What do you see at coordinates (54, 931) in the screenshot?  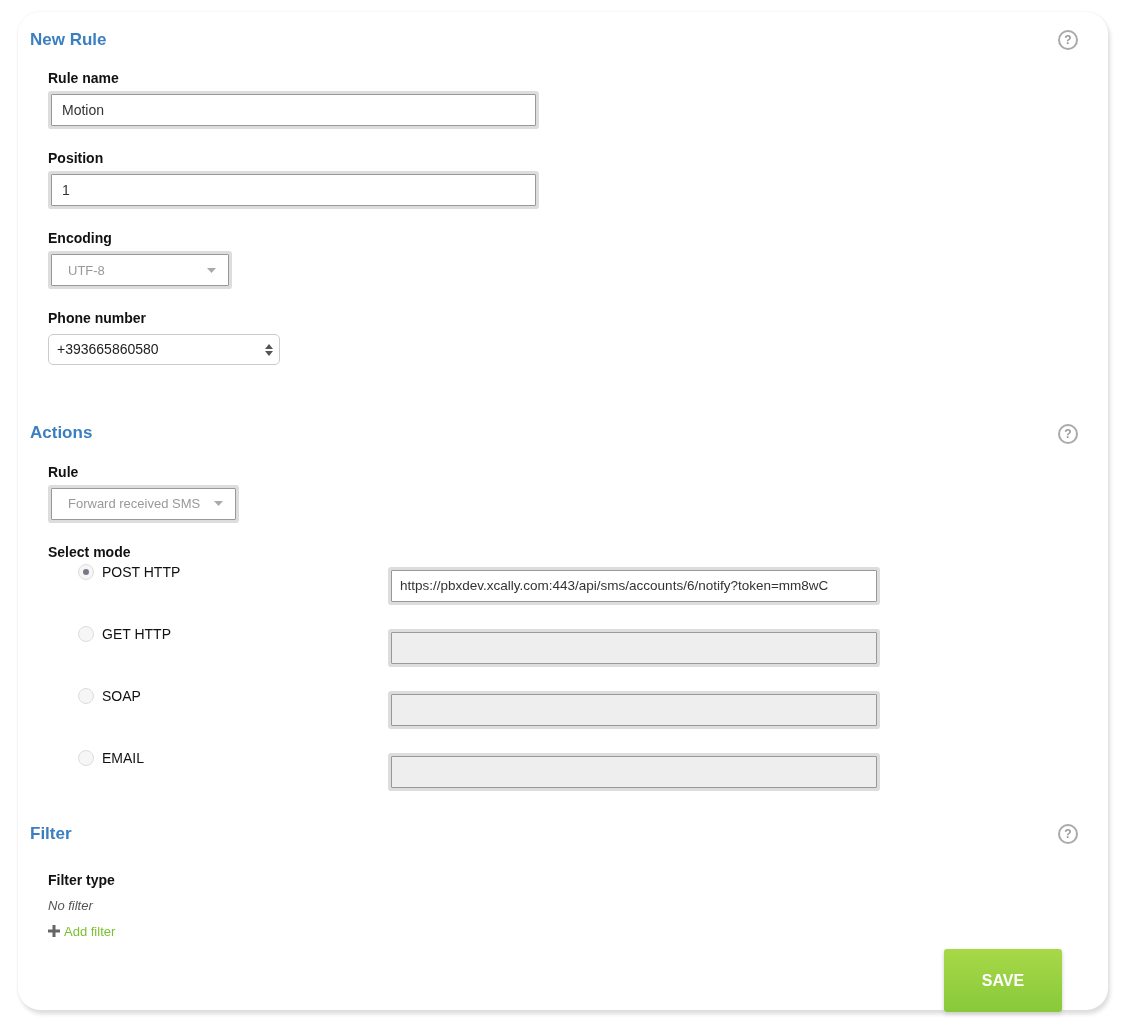 I see `plus-icon` at bounding box center [54, 931].